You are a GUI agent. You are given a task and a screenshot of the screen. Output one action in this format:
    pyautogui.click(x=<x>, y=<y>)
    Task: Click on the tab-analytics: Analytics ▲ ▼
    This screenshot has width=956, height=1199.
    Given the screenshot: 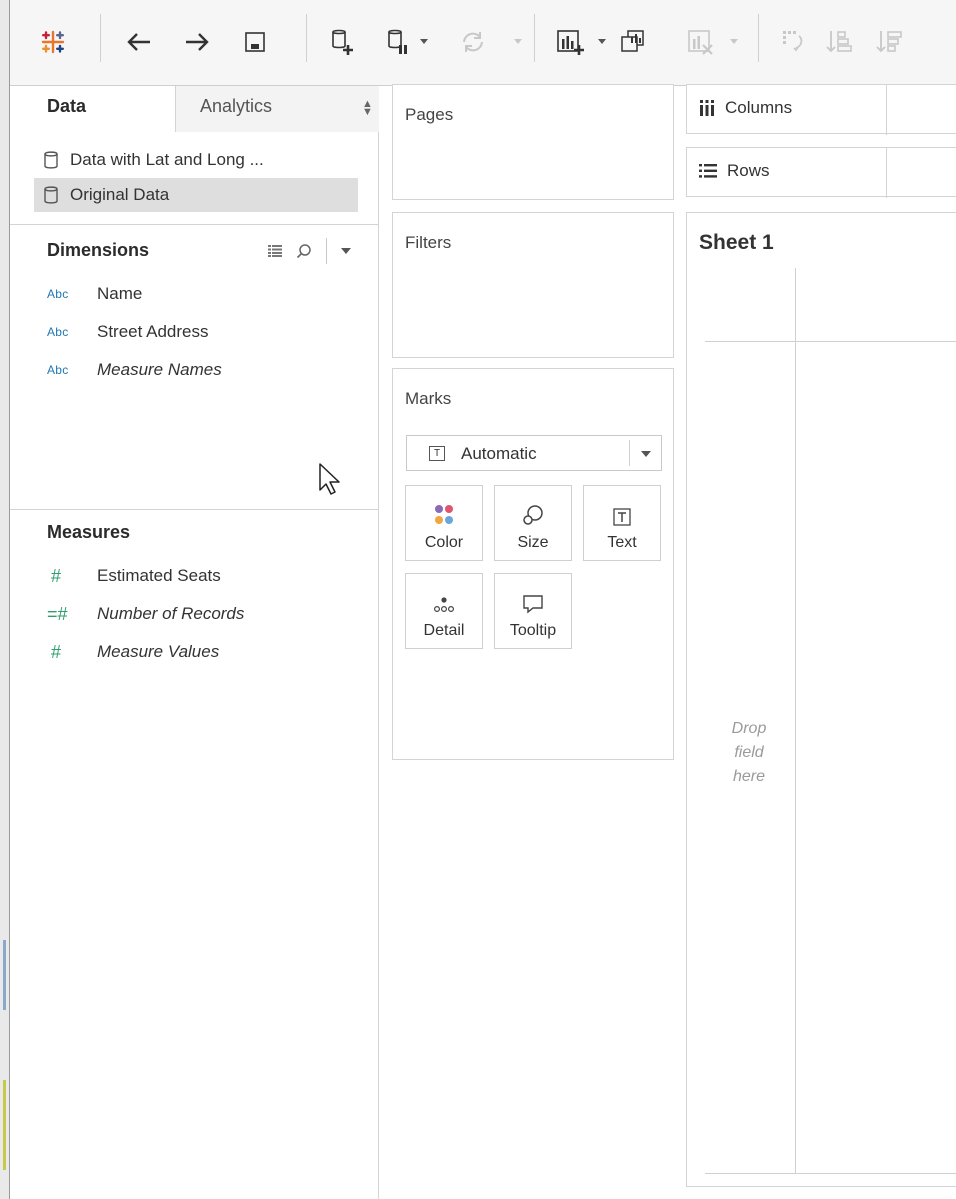 What is the action you would take?
    pyautogui.click(x=277, y=109)
    